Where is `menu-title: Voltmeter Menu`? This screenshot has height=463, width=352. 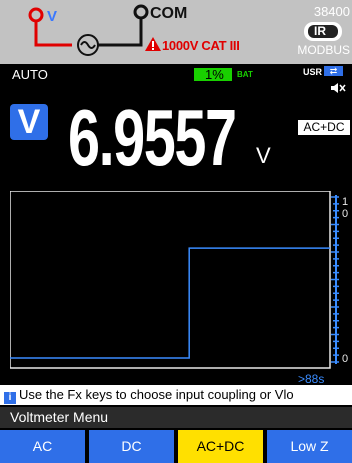
menu-title: Voltmeter Menu is located at coordinates (176, 417).